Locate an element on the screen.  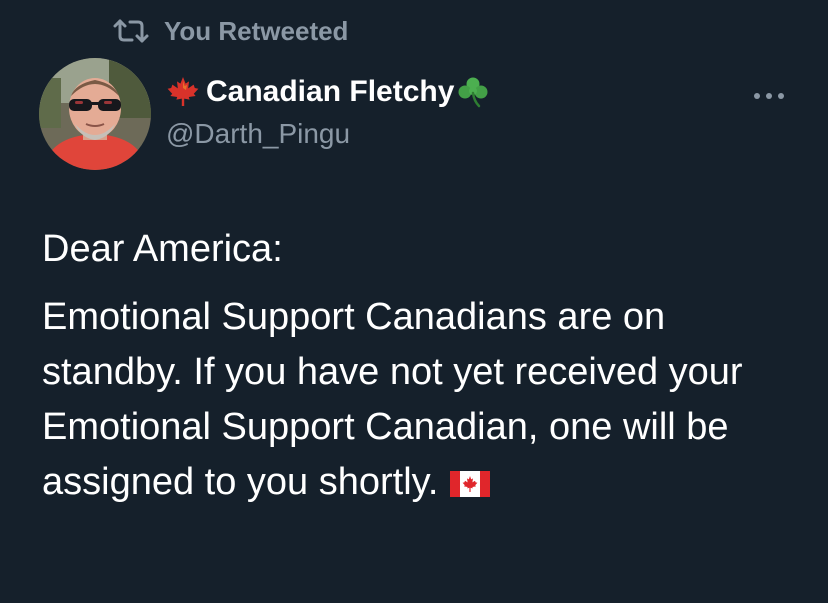
maple-leaf-icon is located at coordinates (183, 92).